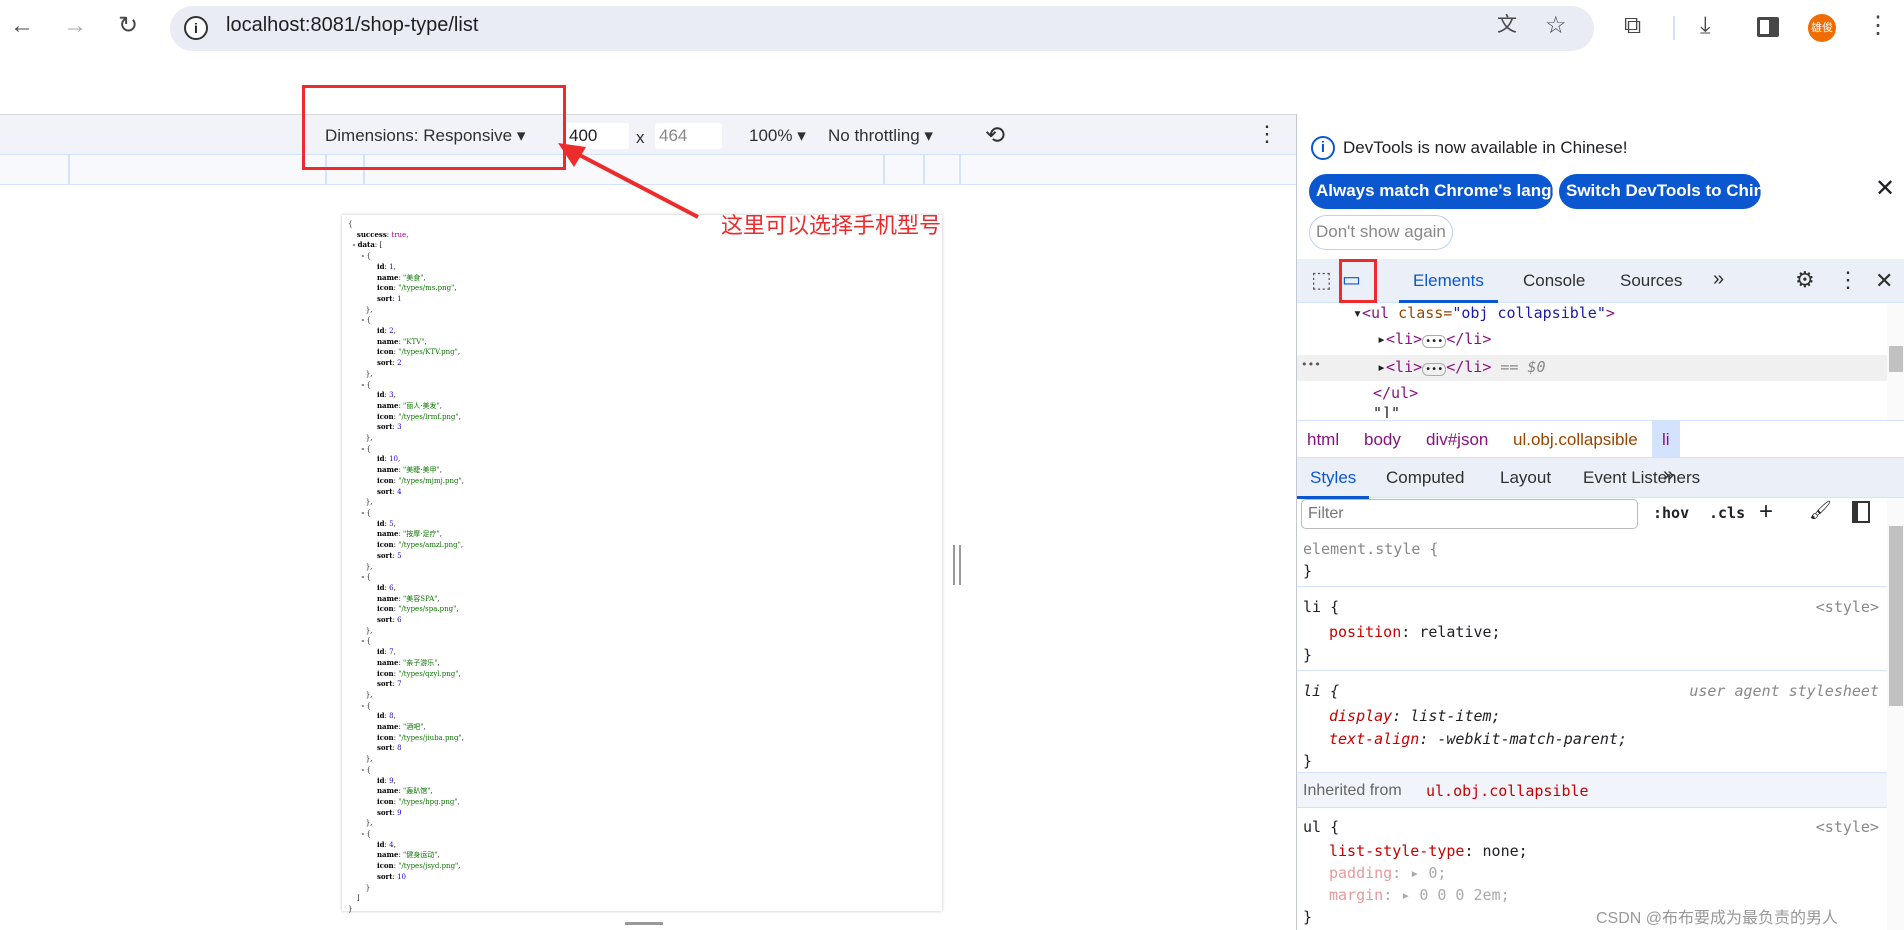  I want to click on crumb-div-json: div#json, so click(1457, 440).